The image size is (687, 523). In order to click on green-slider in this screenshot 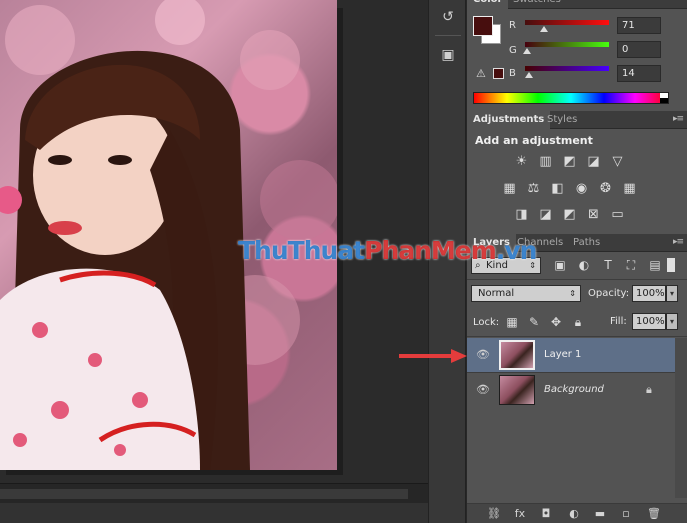, I will do `click(567, 44)`.